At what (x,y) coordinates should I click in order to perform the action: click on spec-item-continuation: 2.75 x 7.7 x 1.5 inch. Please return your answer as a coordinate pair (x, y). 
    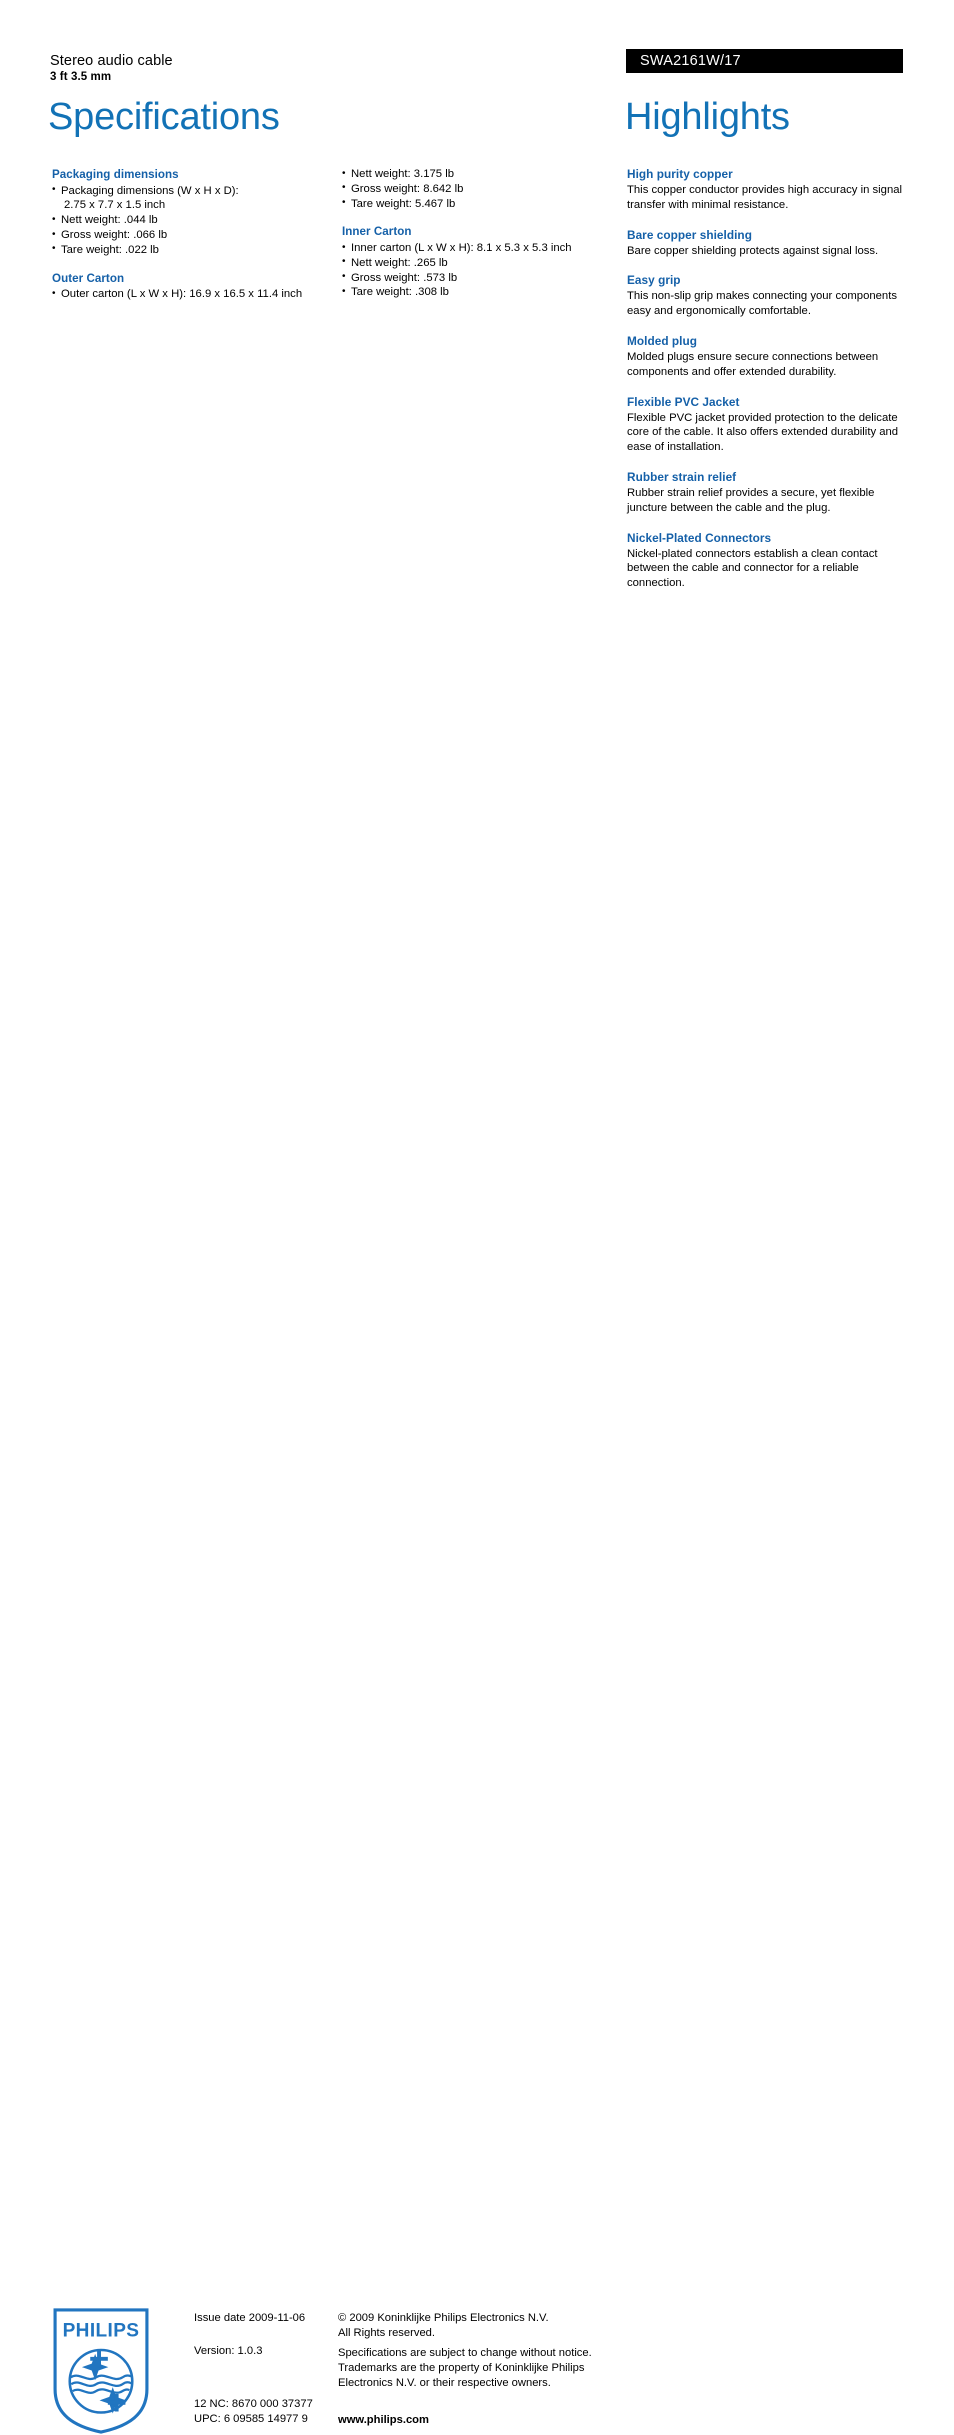
    Looking at the image, I should click on (115, 205).